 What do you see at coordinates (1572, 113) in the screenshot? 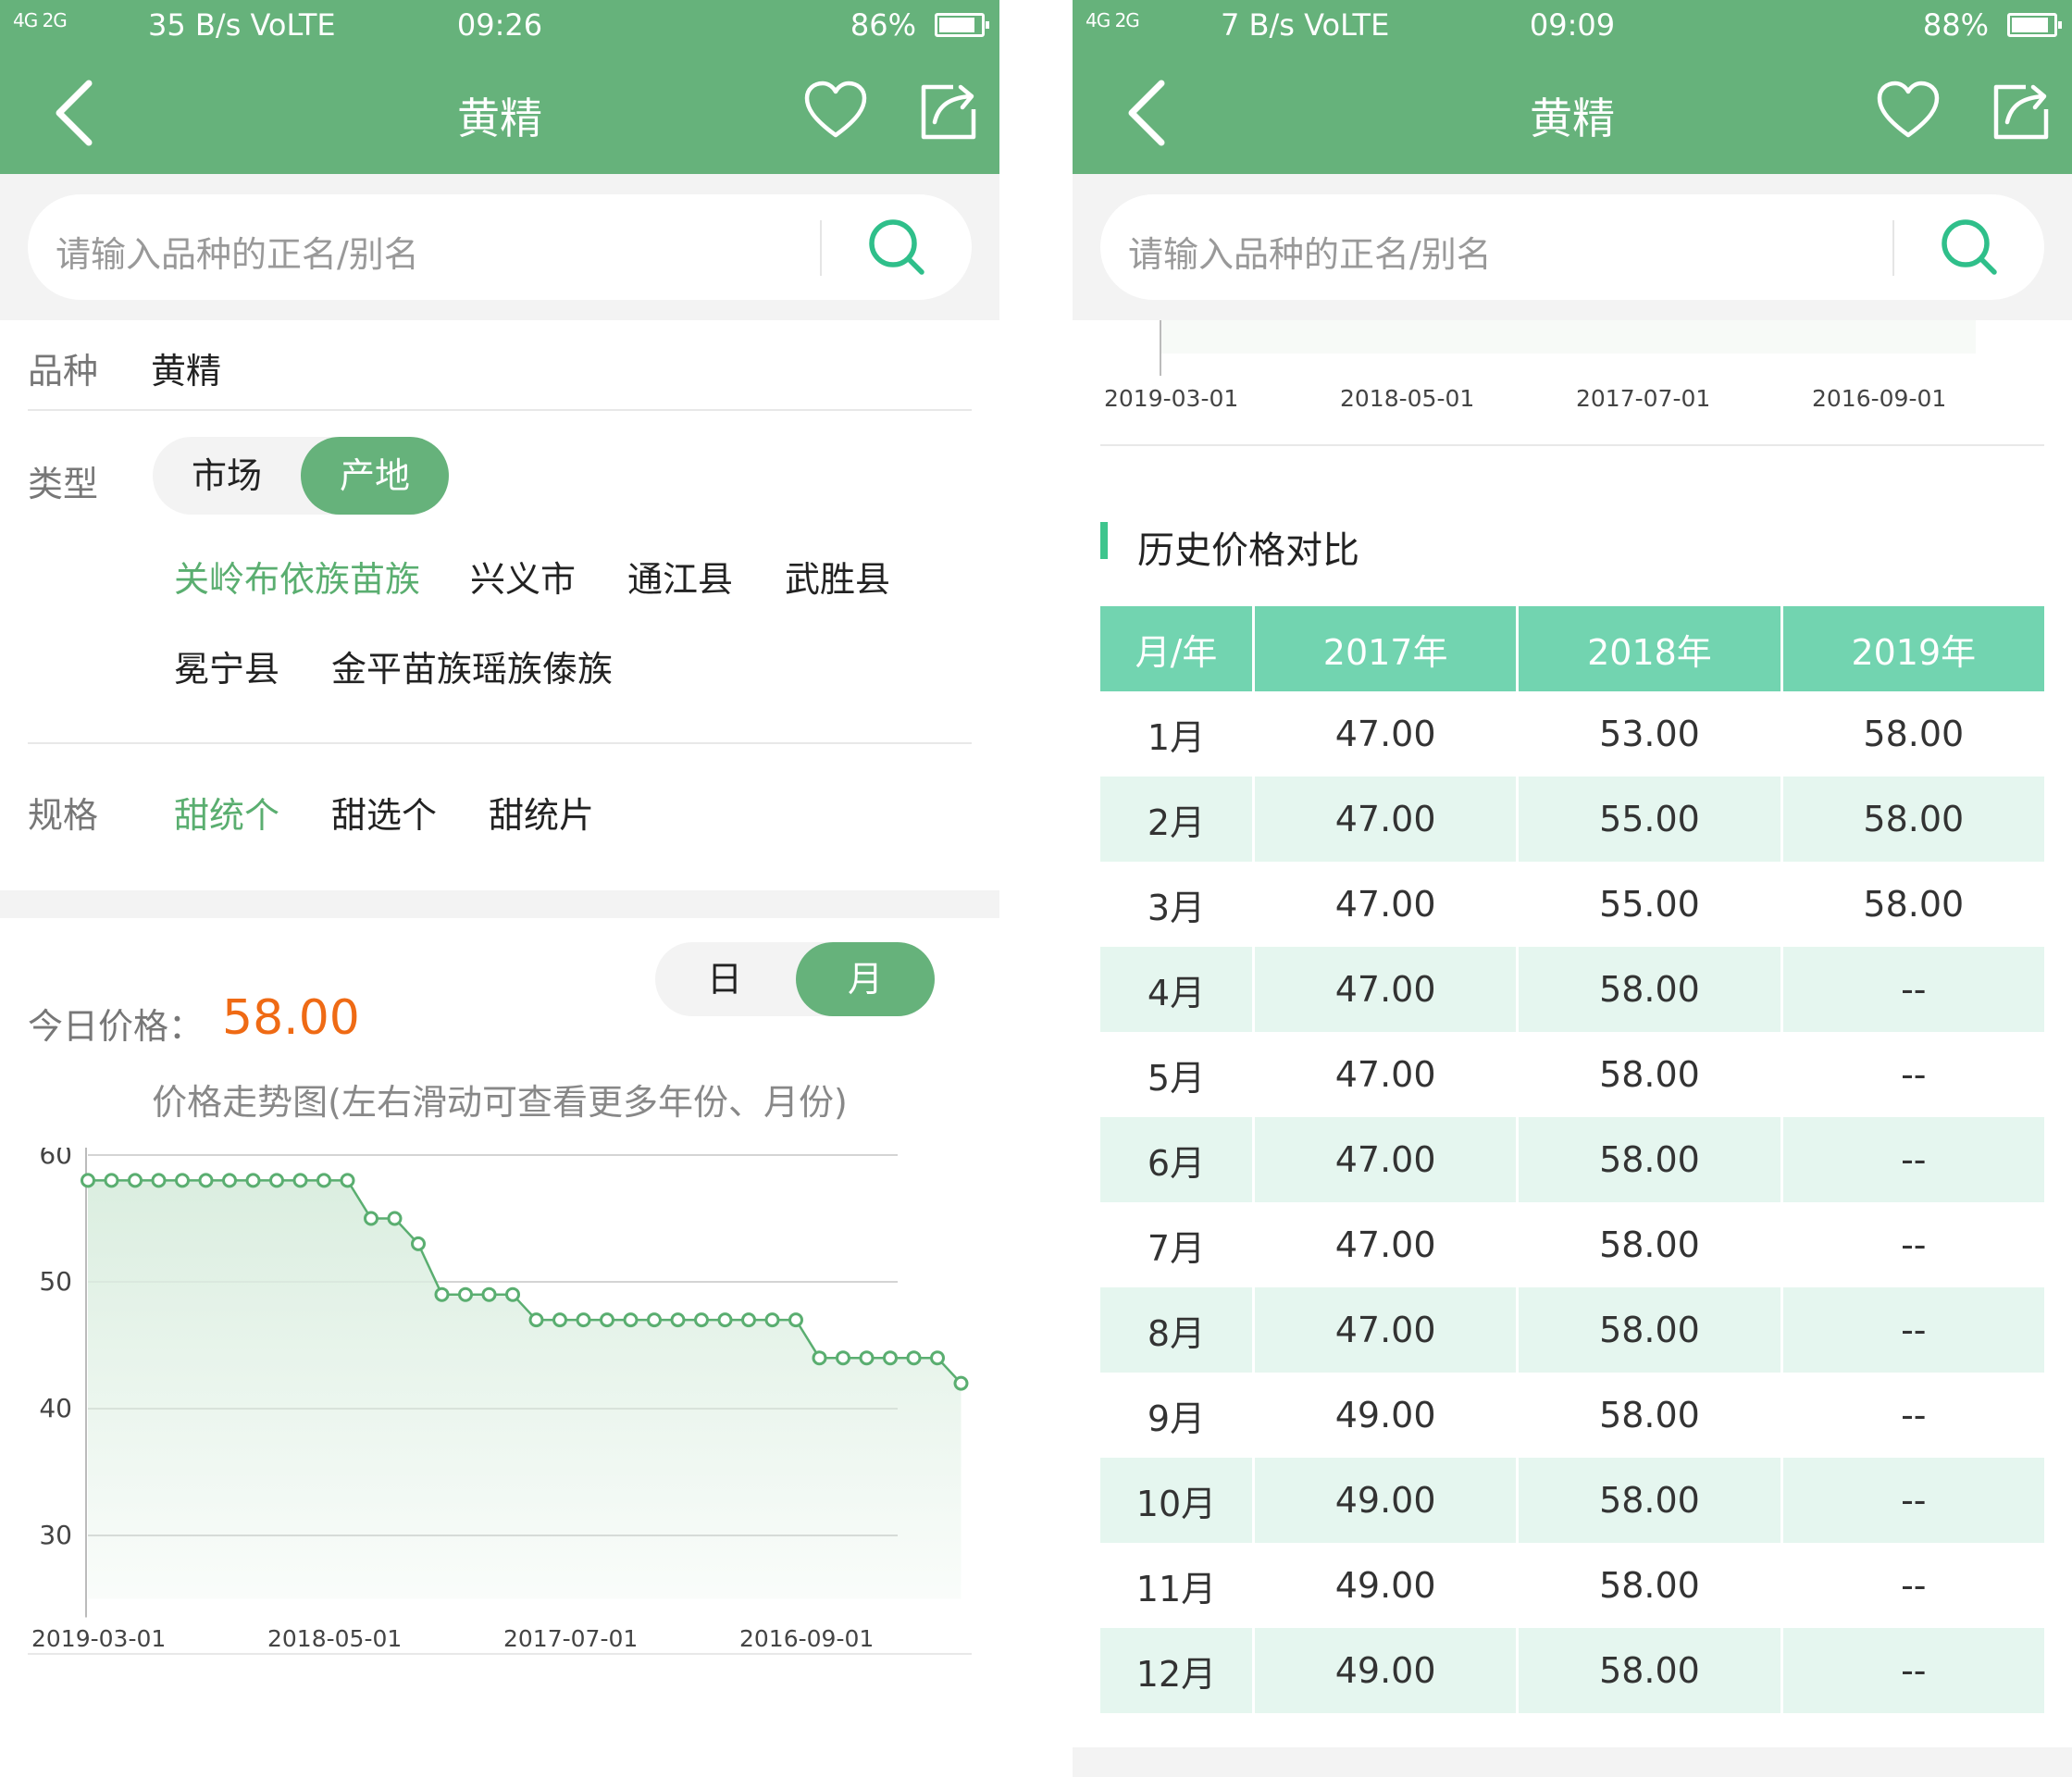
I see `app-bar: 黄精` at bounding box center [1572, 113].